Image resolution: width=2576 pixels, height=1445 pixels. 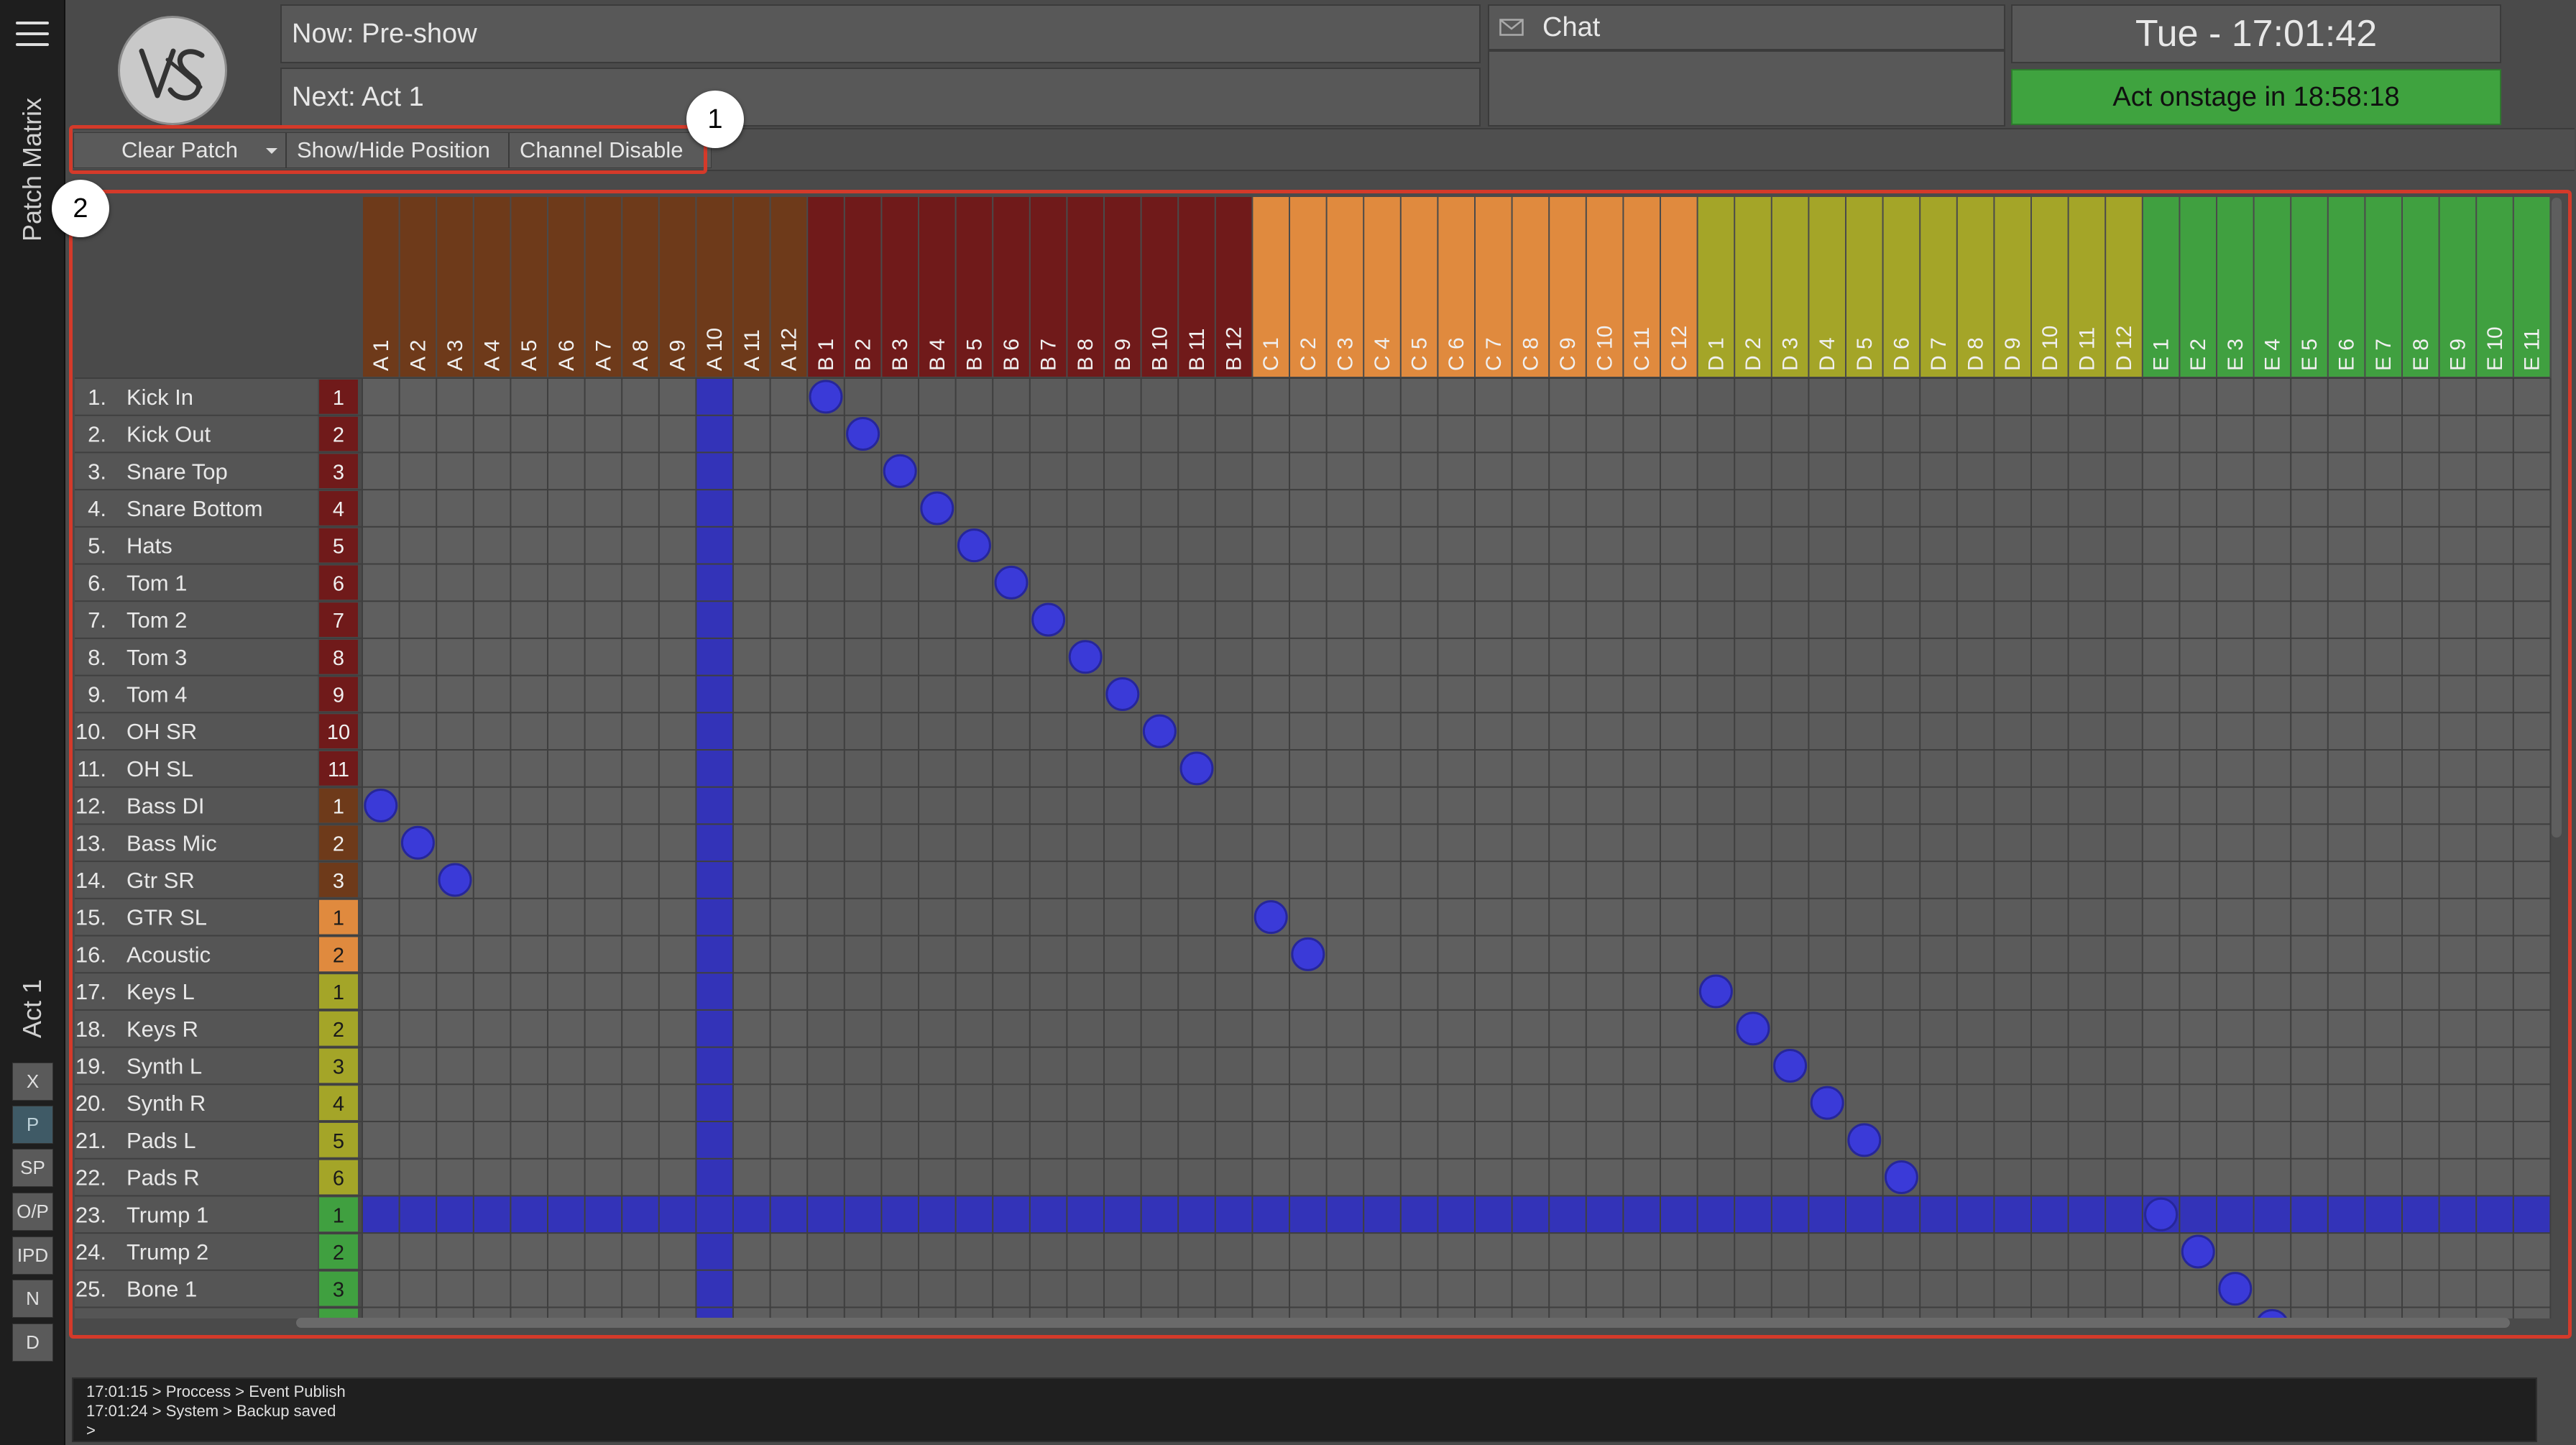 I want to click on column-header-label: E 6, so click(x=2347, y=355).